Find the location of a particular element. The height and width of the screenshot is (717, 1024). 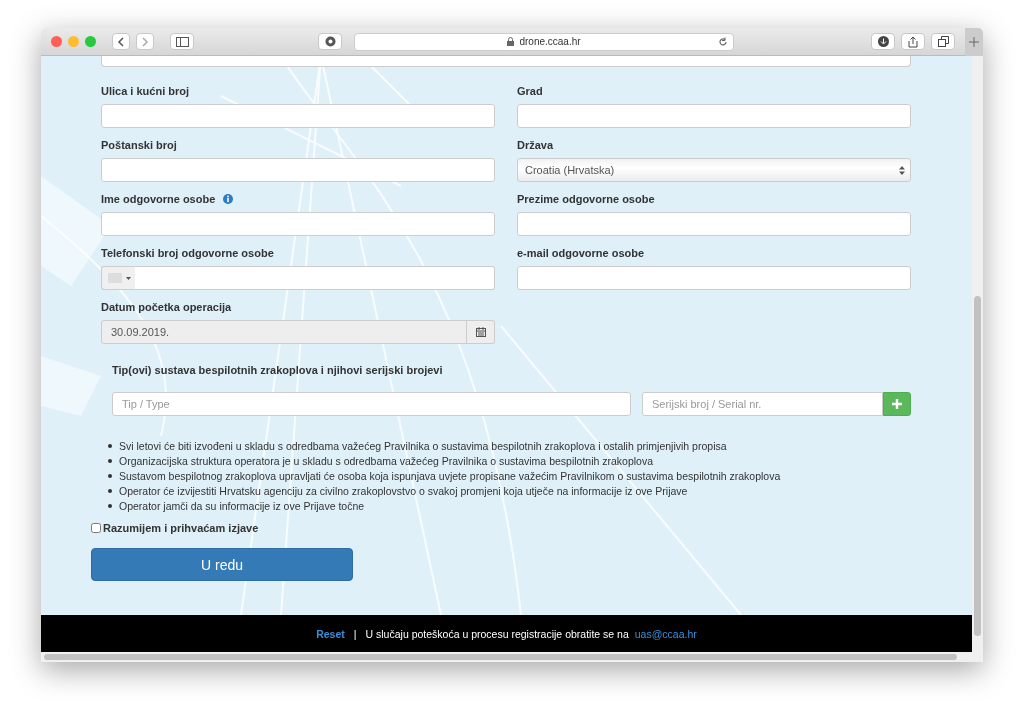

reset-link: Reset is located at coordinates (330, 633).